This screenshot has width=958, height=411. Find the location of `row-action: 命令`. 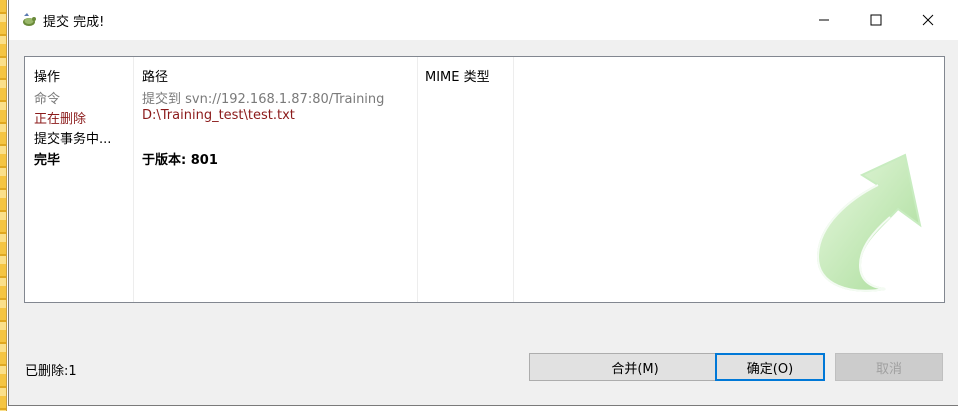

row-action: 命令 is located at coordinates (47, 99).